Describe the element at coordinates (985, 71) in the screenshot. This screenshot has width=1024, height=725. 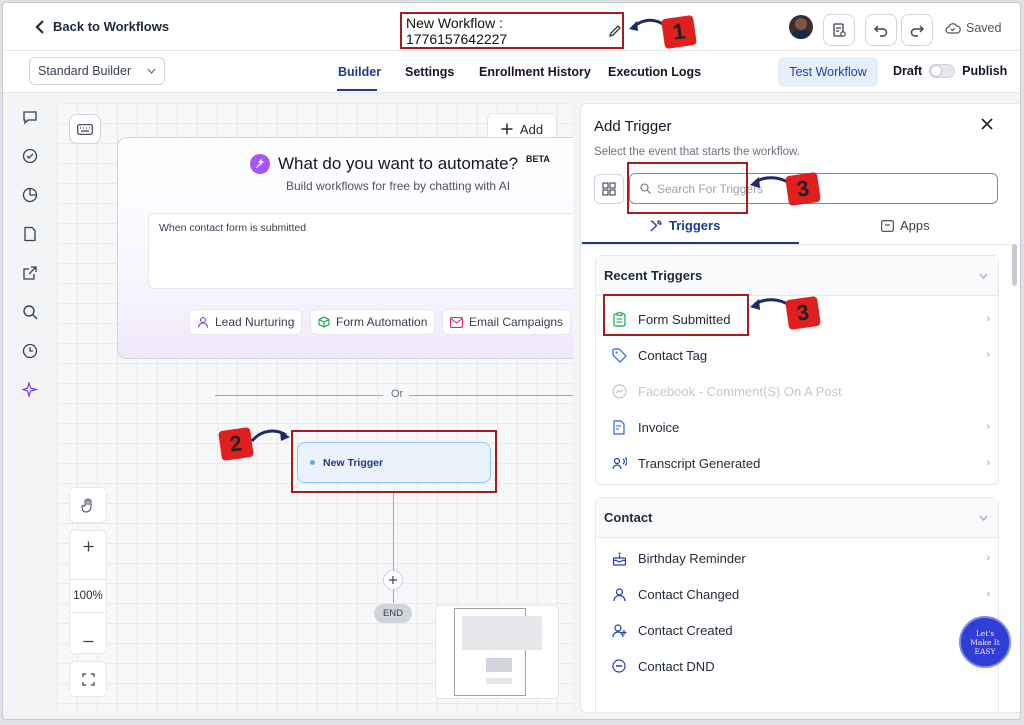
I see `publish-label: Publish` at that location.